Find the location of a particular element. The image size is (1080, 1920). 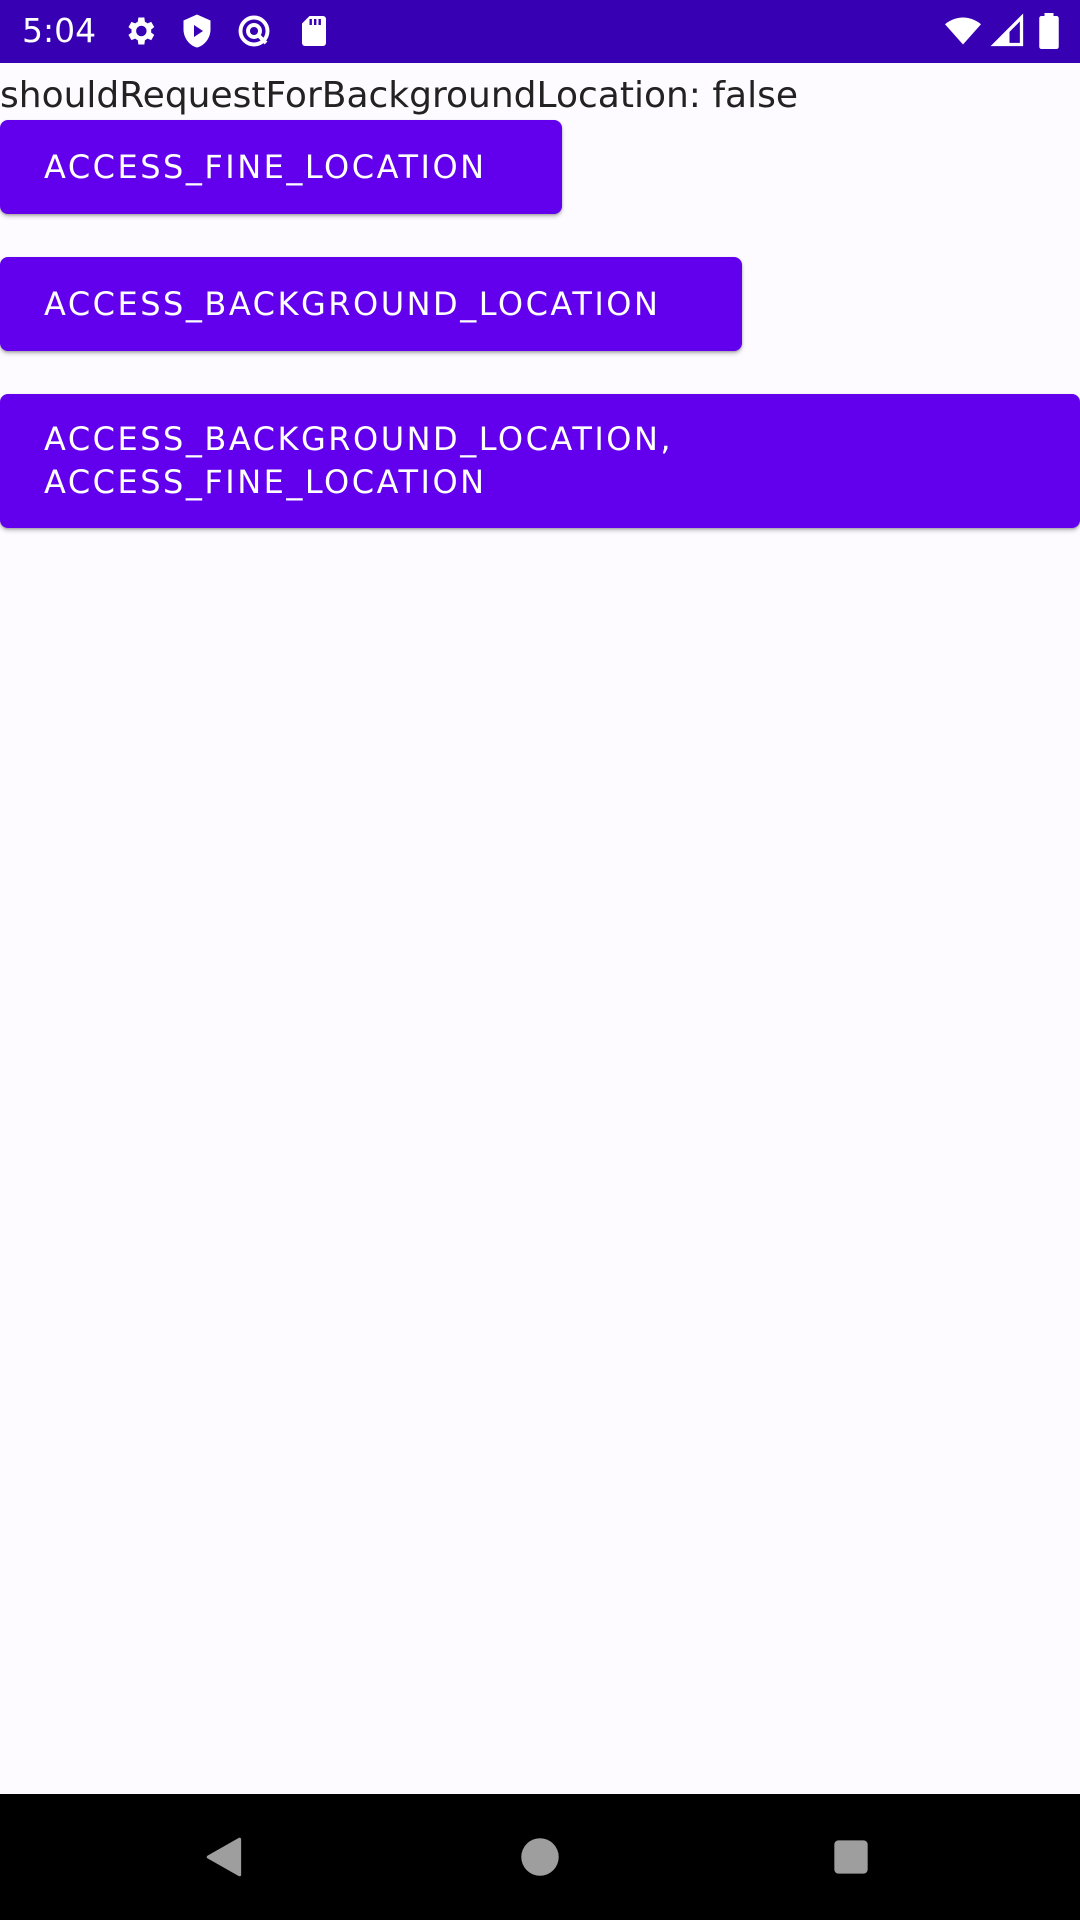

battery-icon is located at coordinates (1049, 31).